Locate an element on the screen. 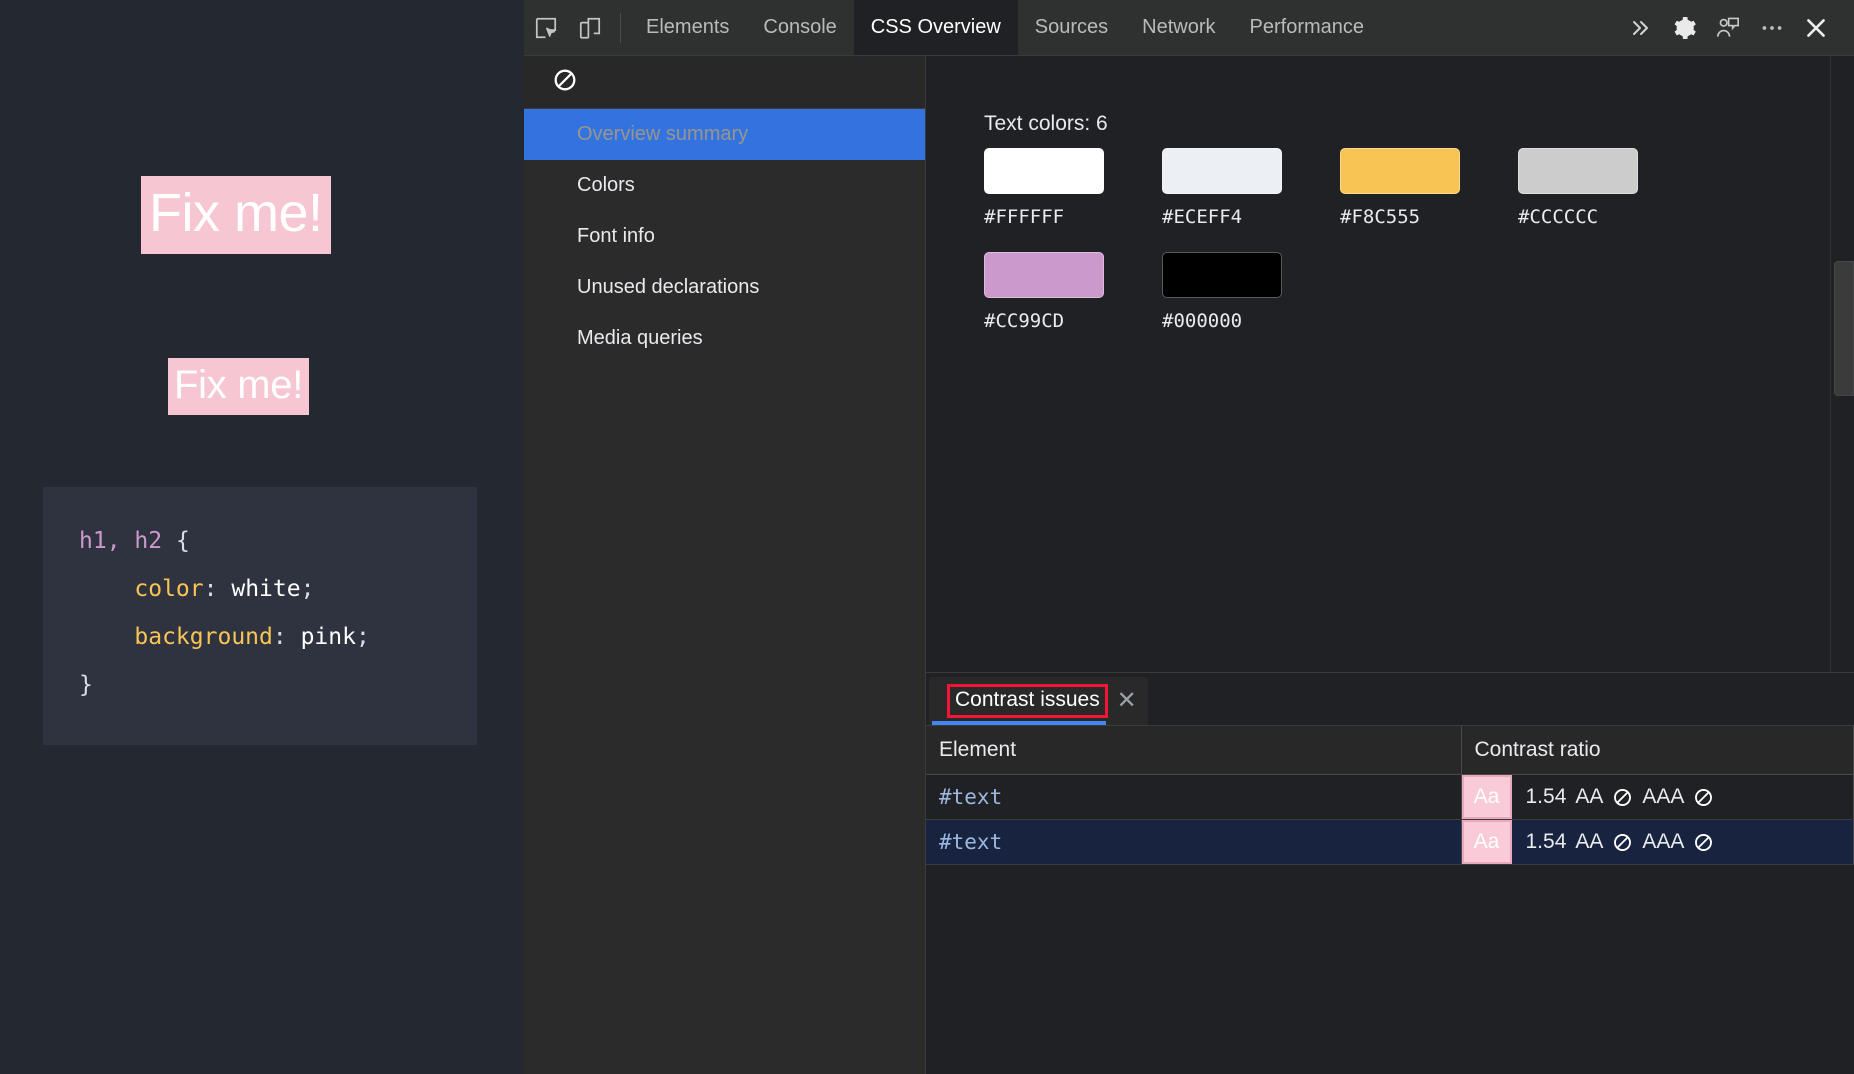 This screenshot has width=1854, height=1074. color-hex-label: #F8C555 is located at coordinates (1380, 217).